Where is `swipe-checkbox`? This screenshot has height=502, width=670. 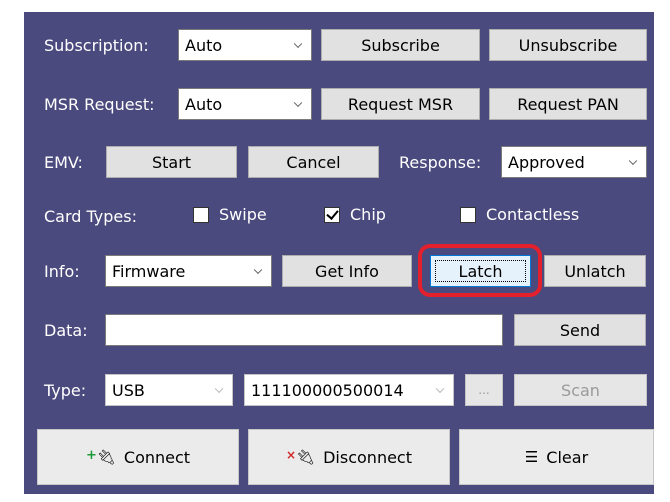 swipe-checkbox is located at coordinates (201, 215).